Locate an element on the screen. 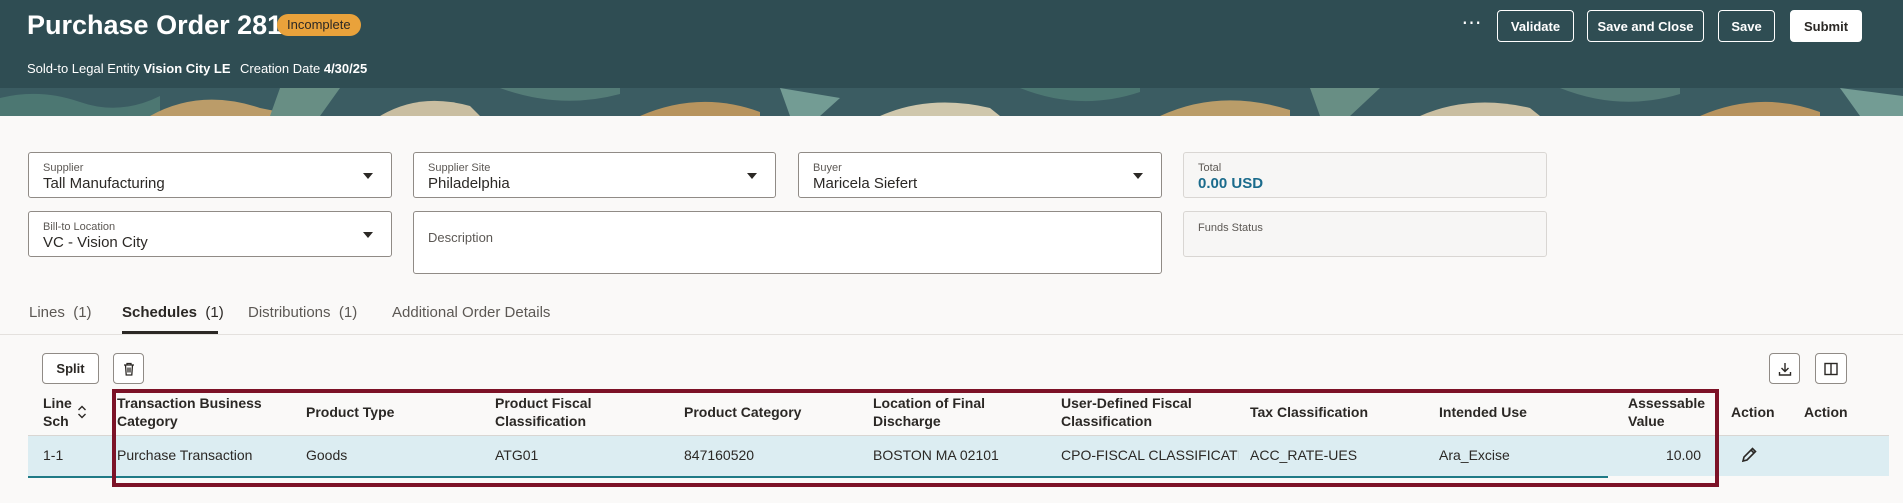 Image resolution: width=1903 pixels, height=503 pixels. tab-additional-order-details-label: Additional Order Details is located at coordinates (471, 312).